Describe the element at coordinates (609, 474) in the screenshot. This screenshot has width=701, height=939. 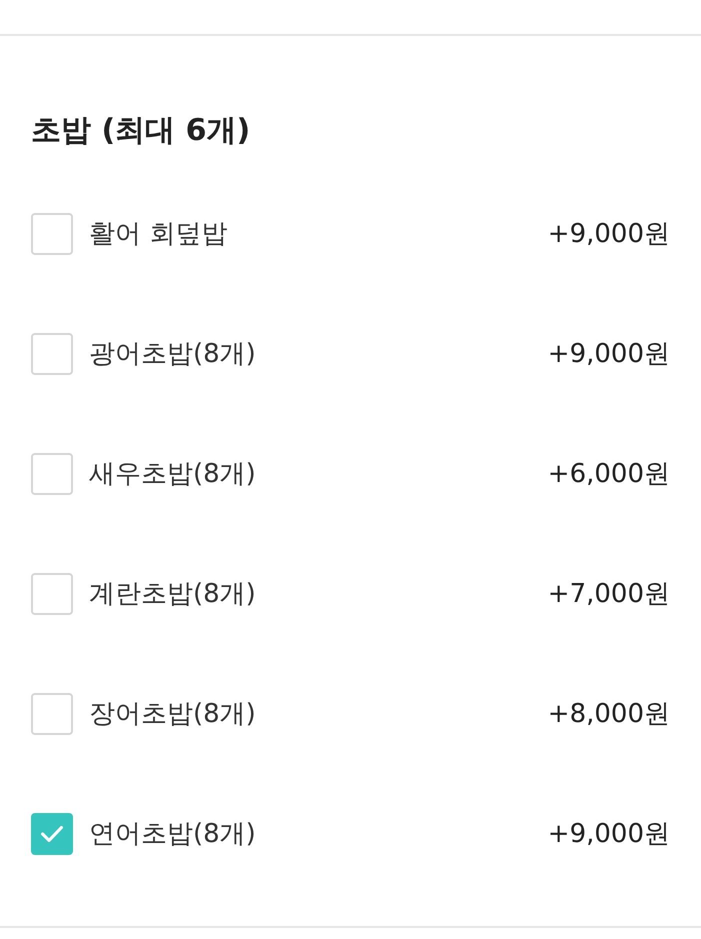
I see `option-price: +6,000원` at that location.